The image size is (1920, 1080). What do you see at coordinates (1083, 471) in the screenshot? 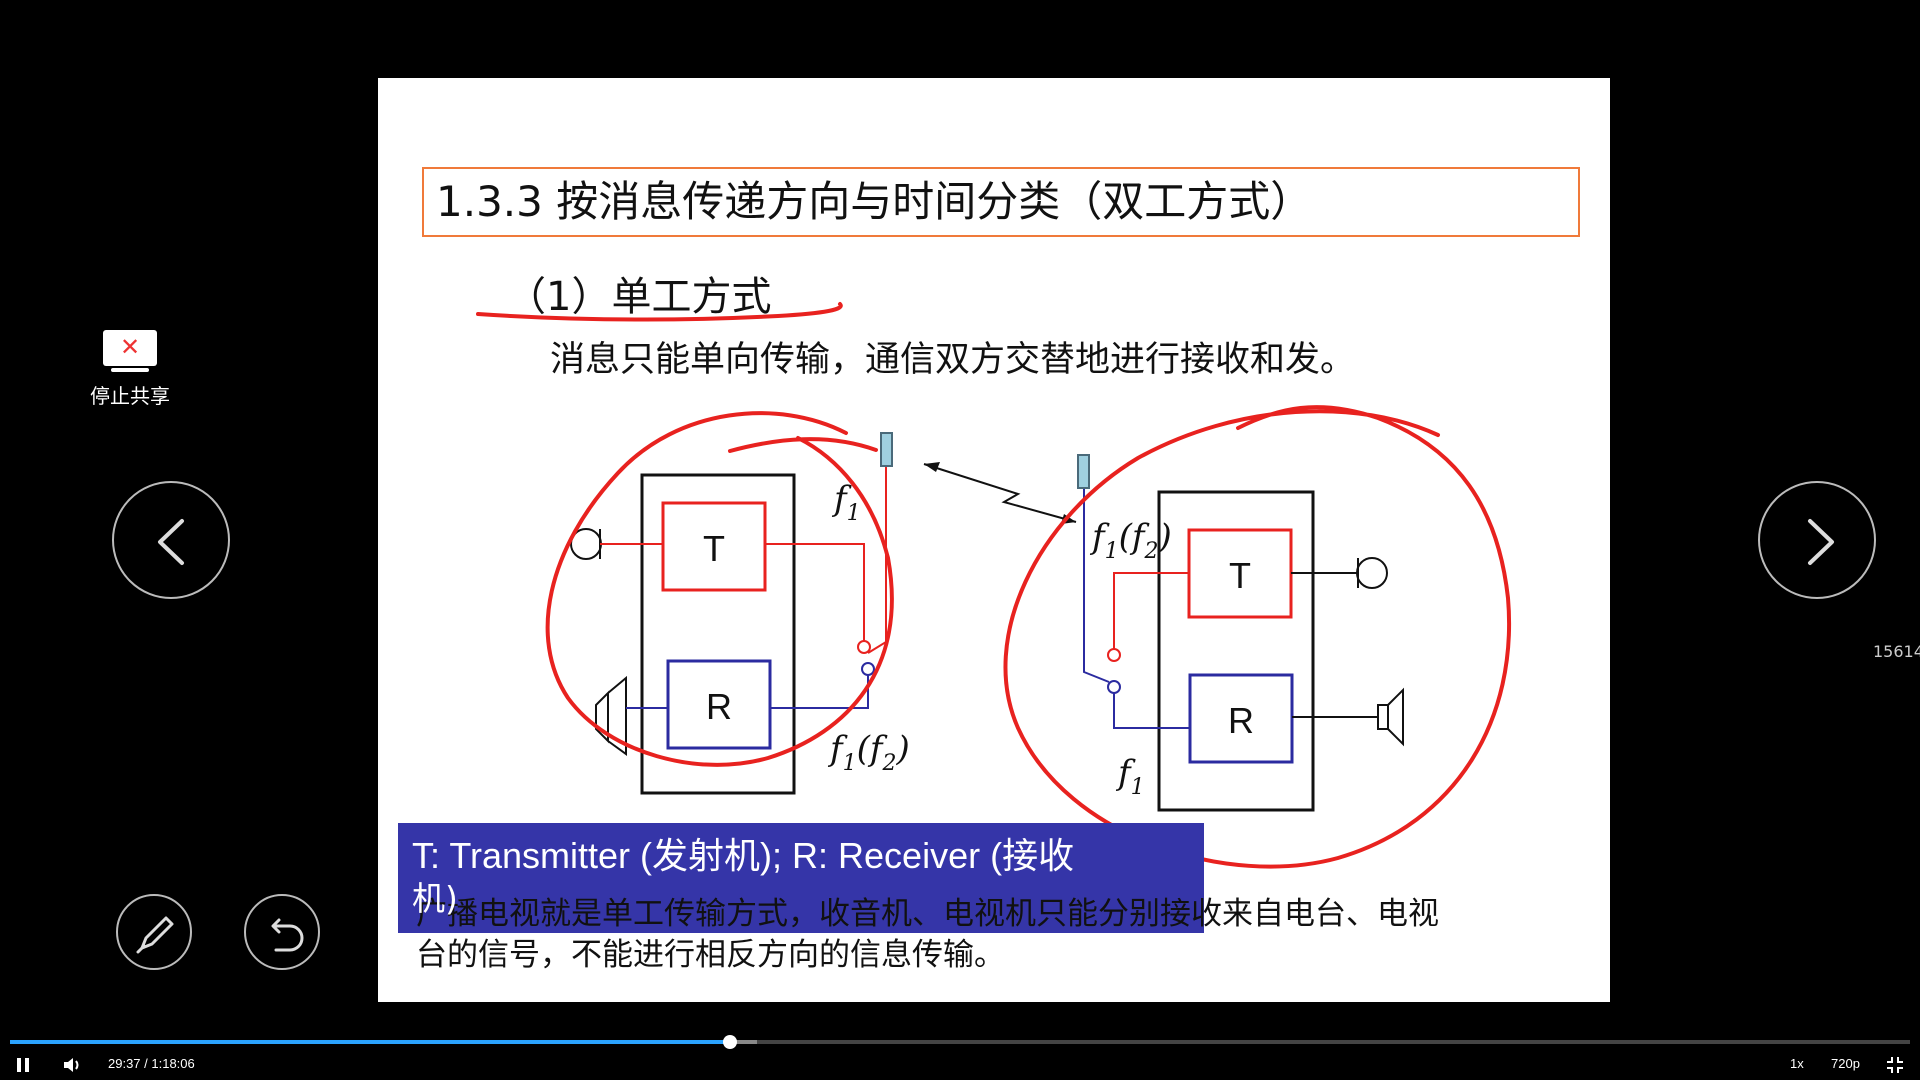
I see `right-antenna-icon` at bounding box center [1083, 471].